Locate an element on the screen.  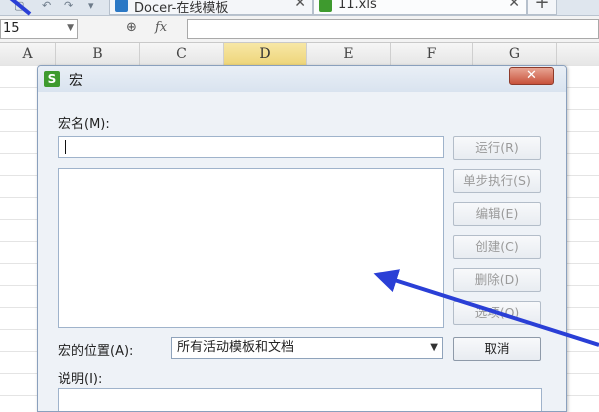
new-tab-button: + is located at coordinates (542, 7).